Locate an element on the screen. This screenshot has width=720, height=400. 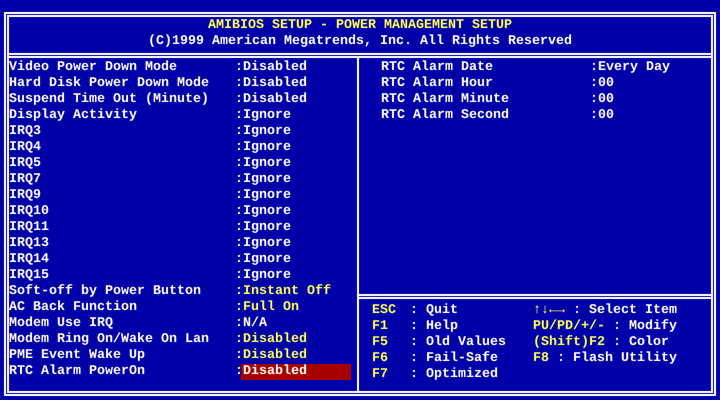
setting-label: IRQ10 is located at coordinates (29, 212).